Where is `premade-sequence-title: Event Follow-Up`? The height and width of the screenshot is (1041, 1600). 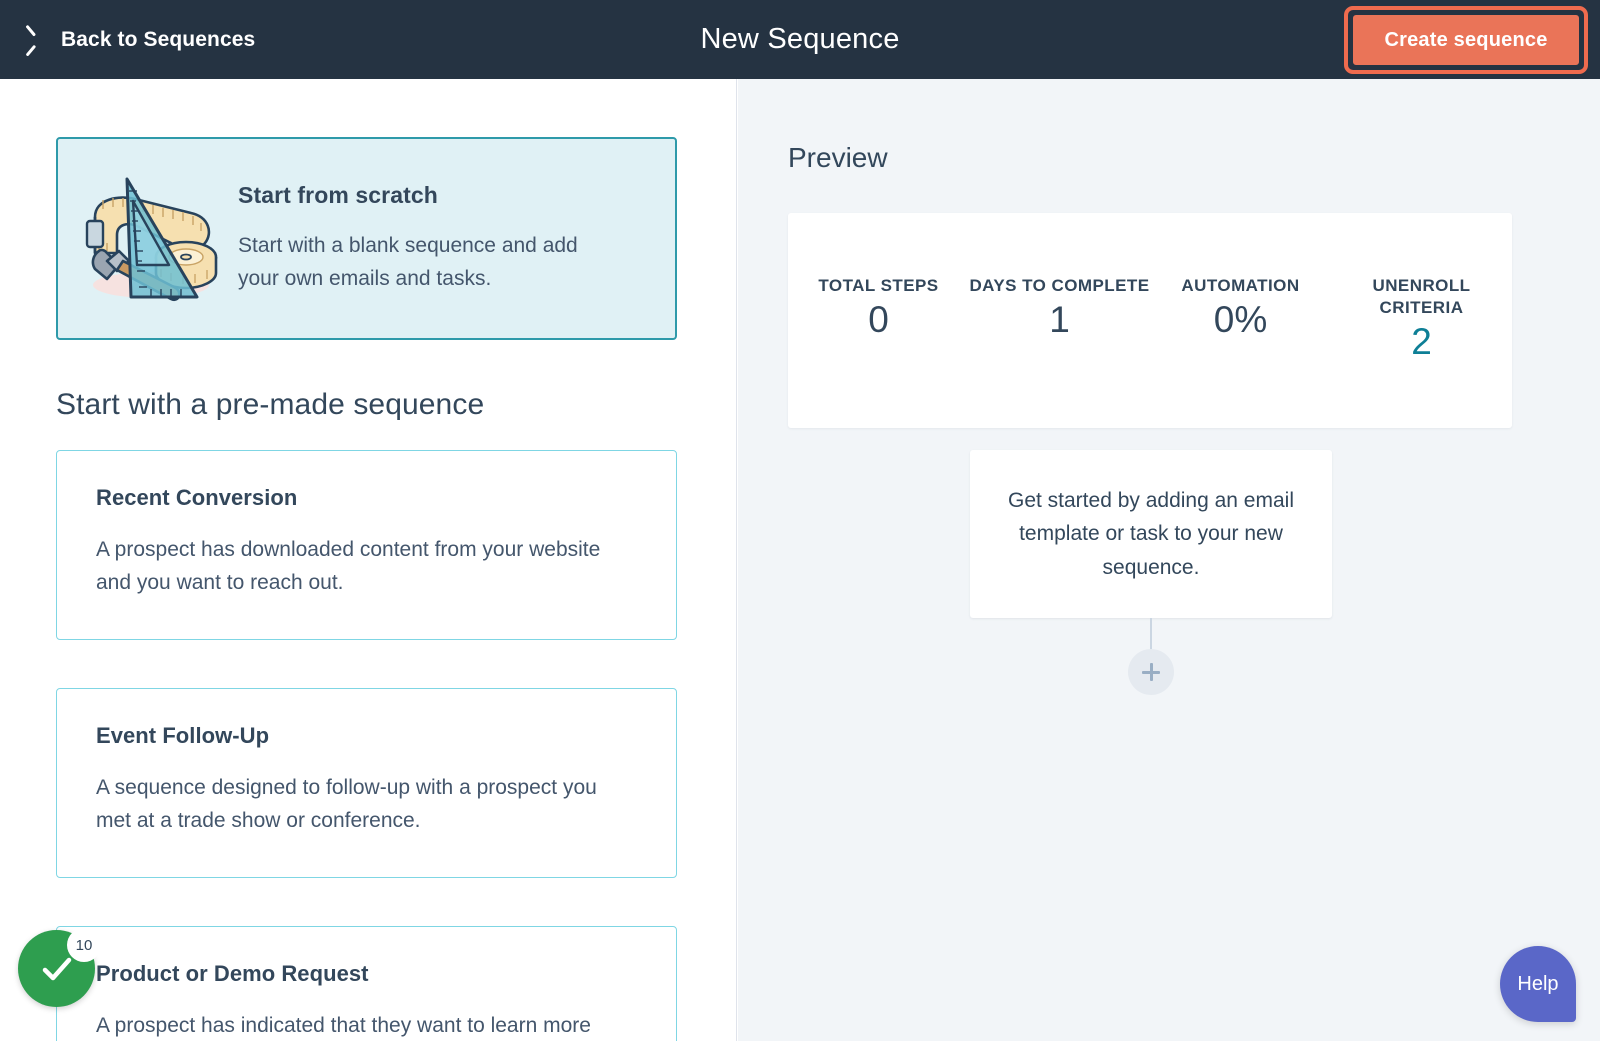
premade-sequence-title: Event Follow-Up is located at coordinates (183, 736).